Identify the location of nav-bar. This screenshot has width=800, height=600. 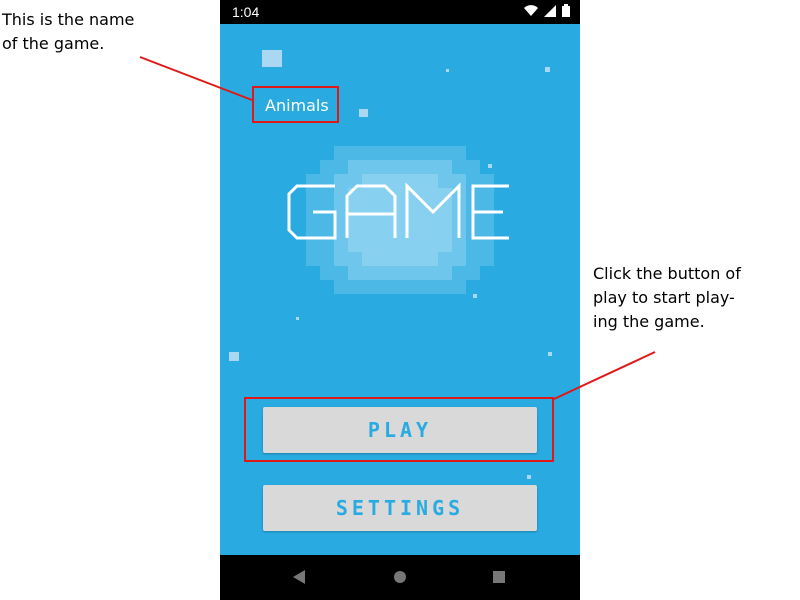
(400, 577).